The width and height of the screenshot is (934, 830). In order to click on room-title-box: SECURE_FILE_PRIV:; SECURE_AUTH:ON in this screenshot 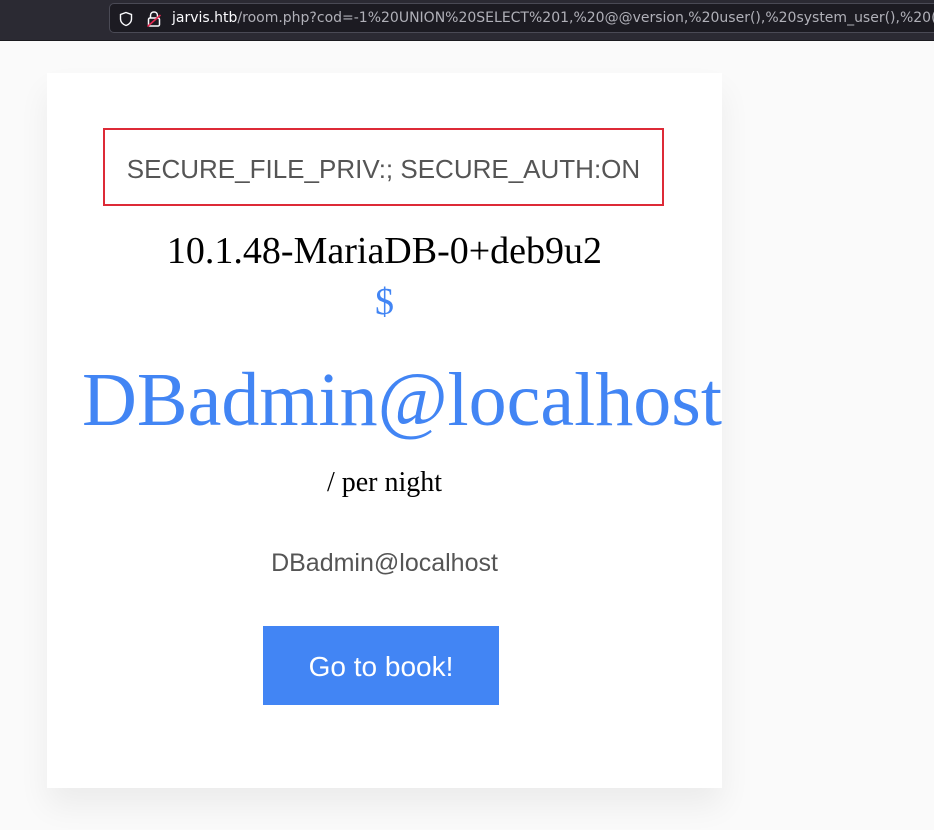, I will do `click(383, 167)`.